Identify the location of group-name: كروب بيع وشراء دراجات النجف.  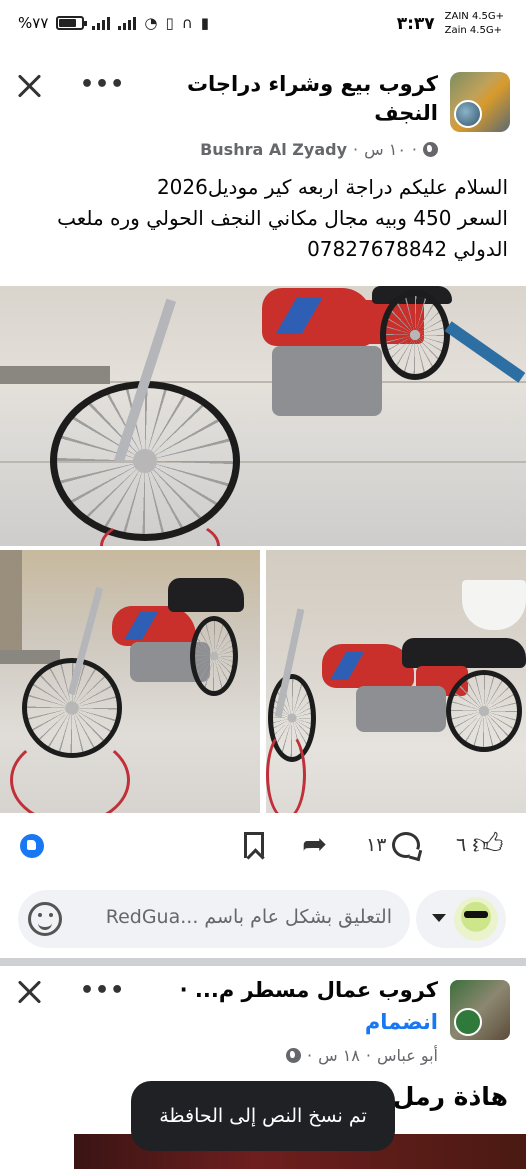
(288, 99).